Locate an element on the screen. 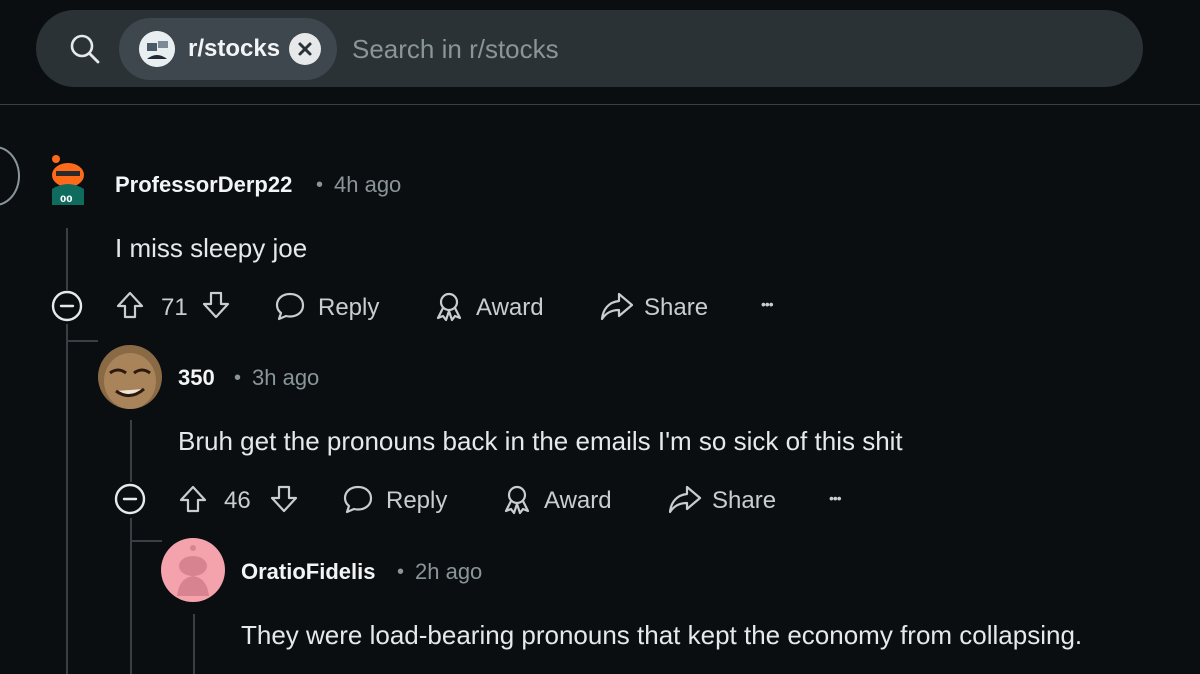  search-bar: r/stocks is located at coordinates (589, 48).